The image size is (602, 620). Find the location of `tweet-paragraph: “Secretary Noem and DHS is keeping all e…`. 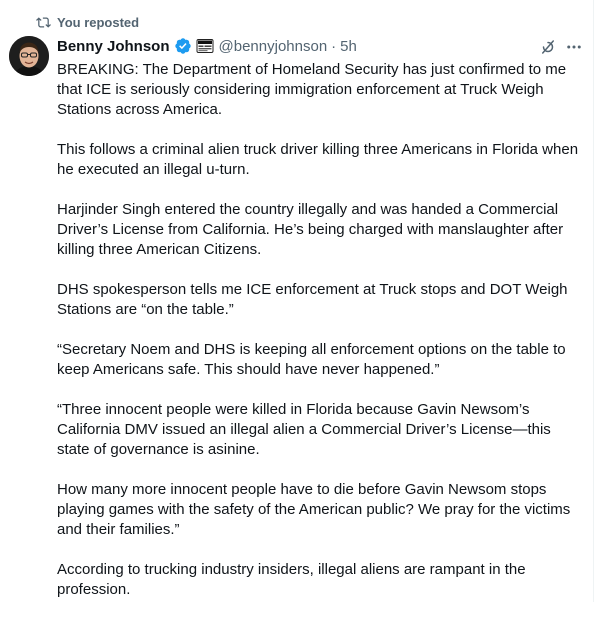

tweet-paragraph: “Secretary Noem and DHS is keeping all e… is located at coordinates (311, 359).